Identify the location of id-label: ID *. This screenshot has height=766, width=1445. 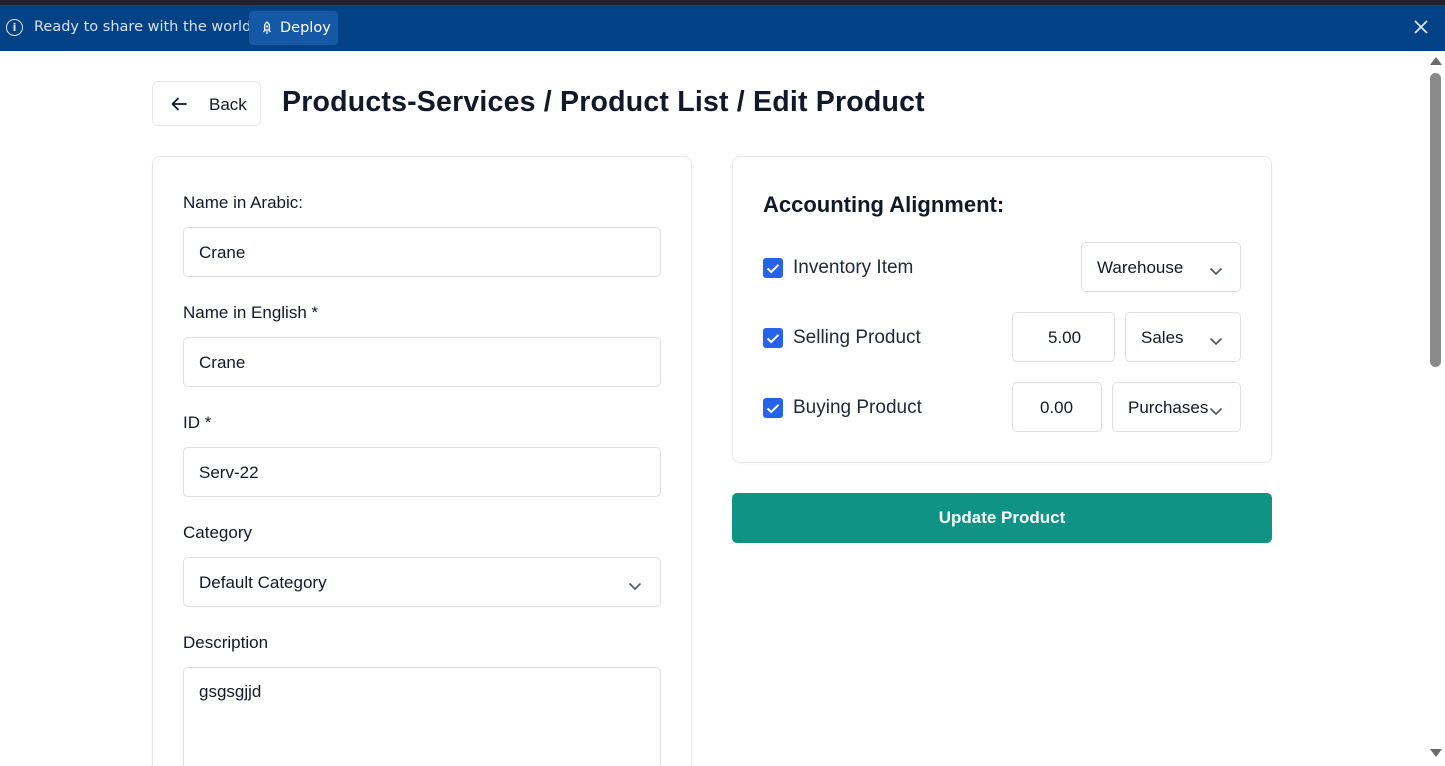
(197, 422).